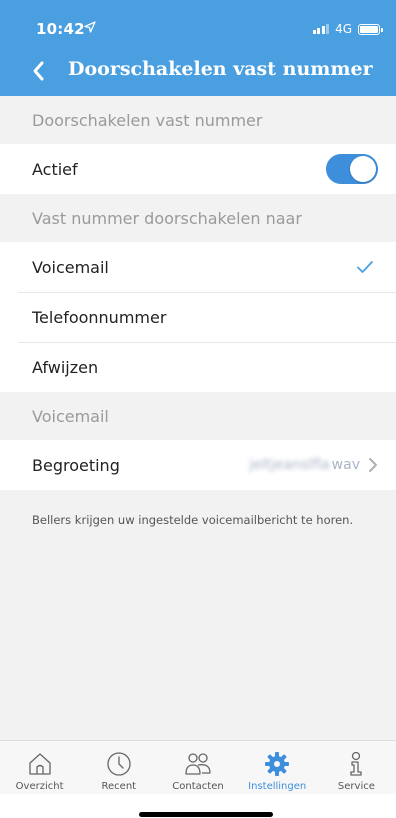  I want to click on row-actief: Actief, so click(198, 169).